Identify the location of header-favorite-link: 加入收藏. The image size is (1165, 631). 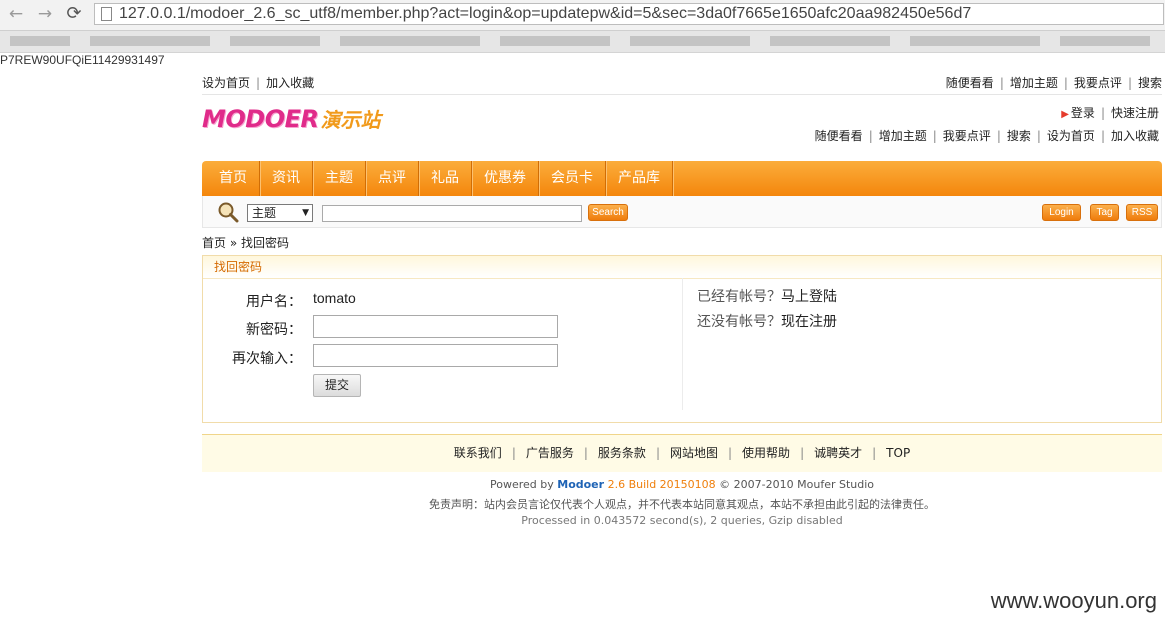
(1135, 136).